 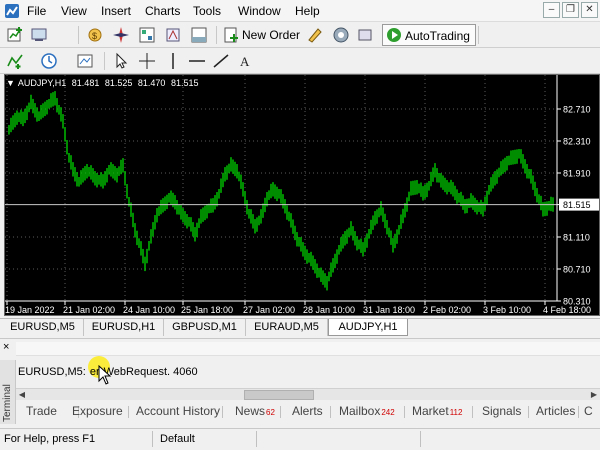 I want to click on tab-articles-label: Articles, so click(x=556, y=411).